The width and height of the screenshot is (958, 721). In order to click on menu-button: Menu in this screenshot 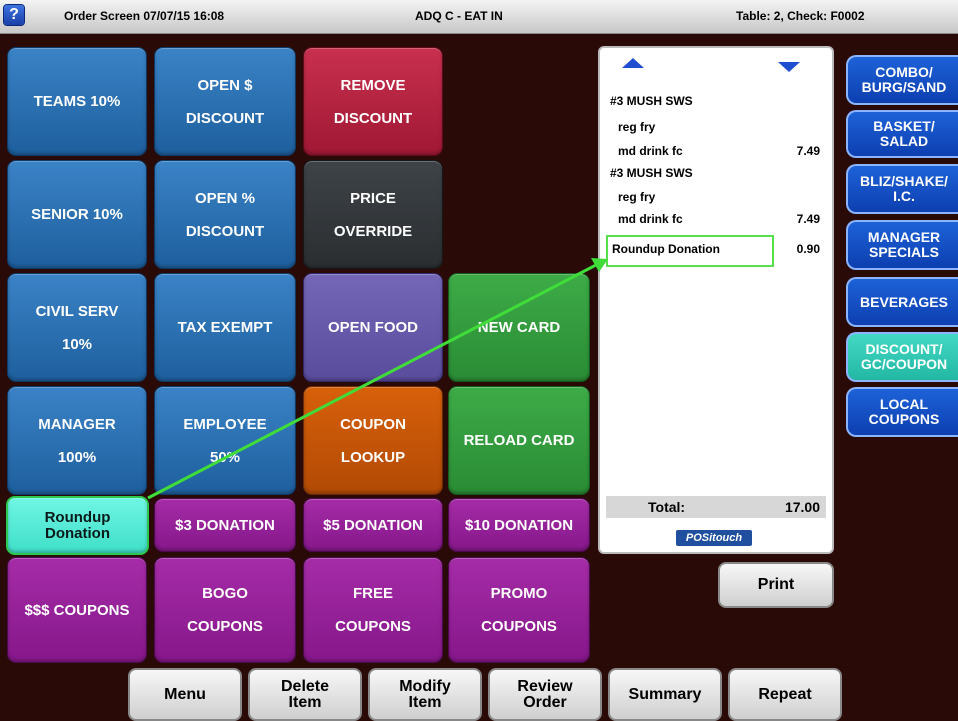, I will do `click(185, 694)`.